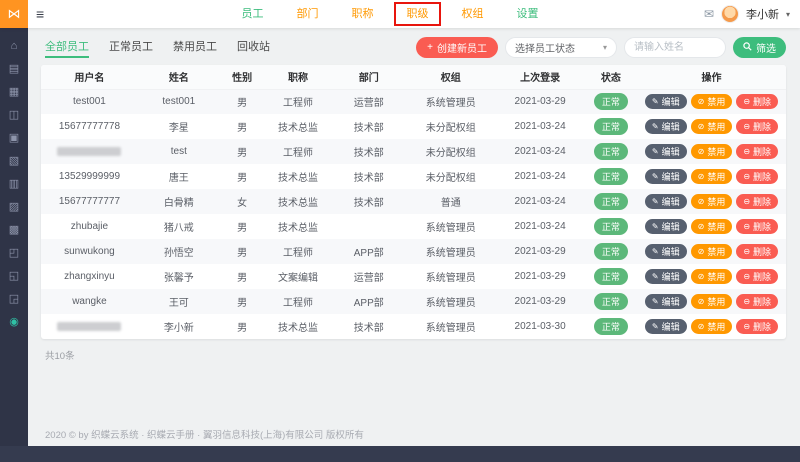 The image size is (800, 462). Describe the element at coordinates (457, 47) in the screenshot. I see `create-employee-button: + 创建新员工` at that location.